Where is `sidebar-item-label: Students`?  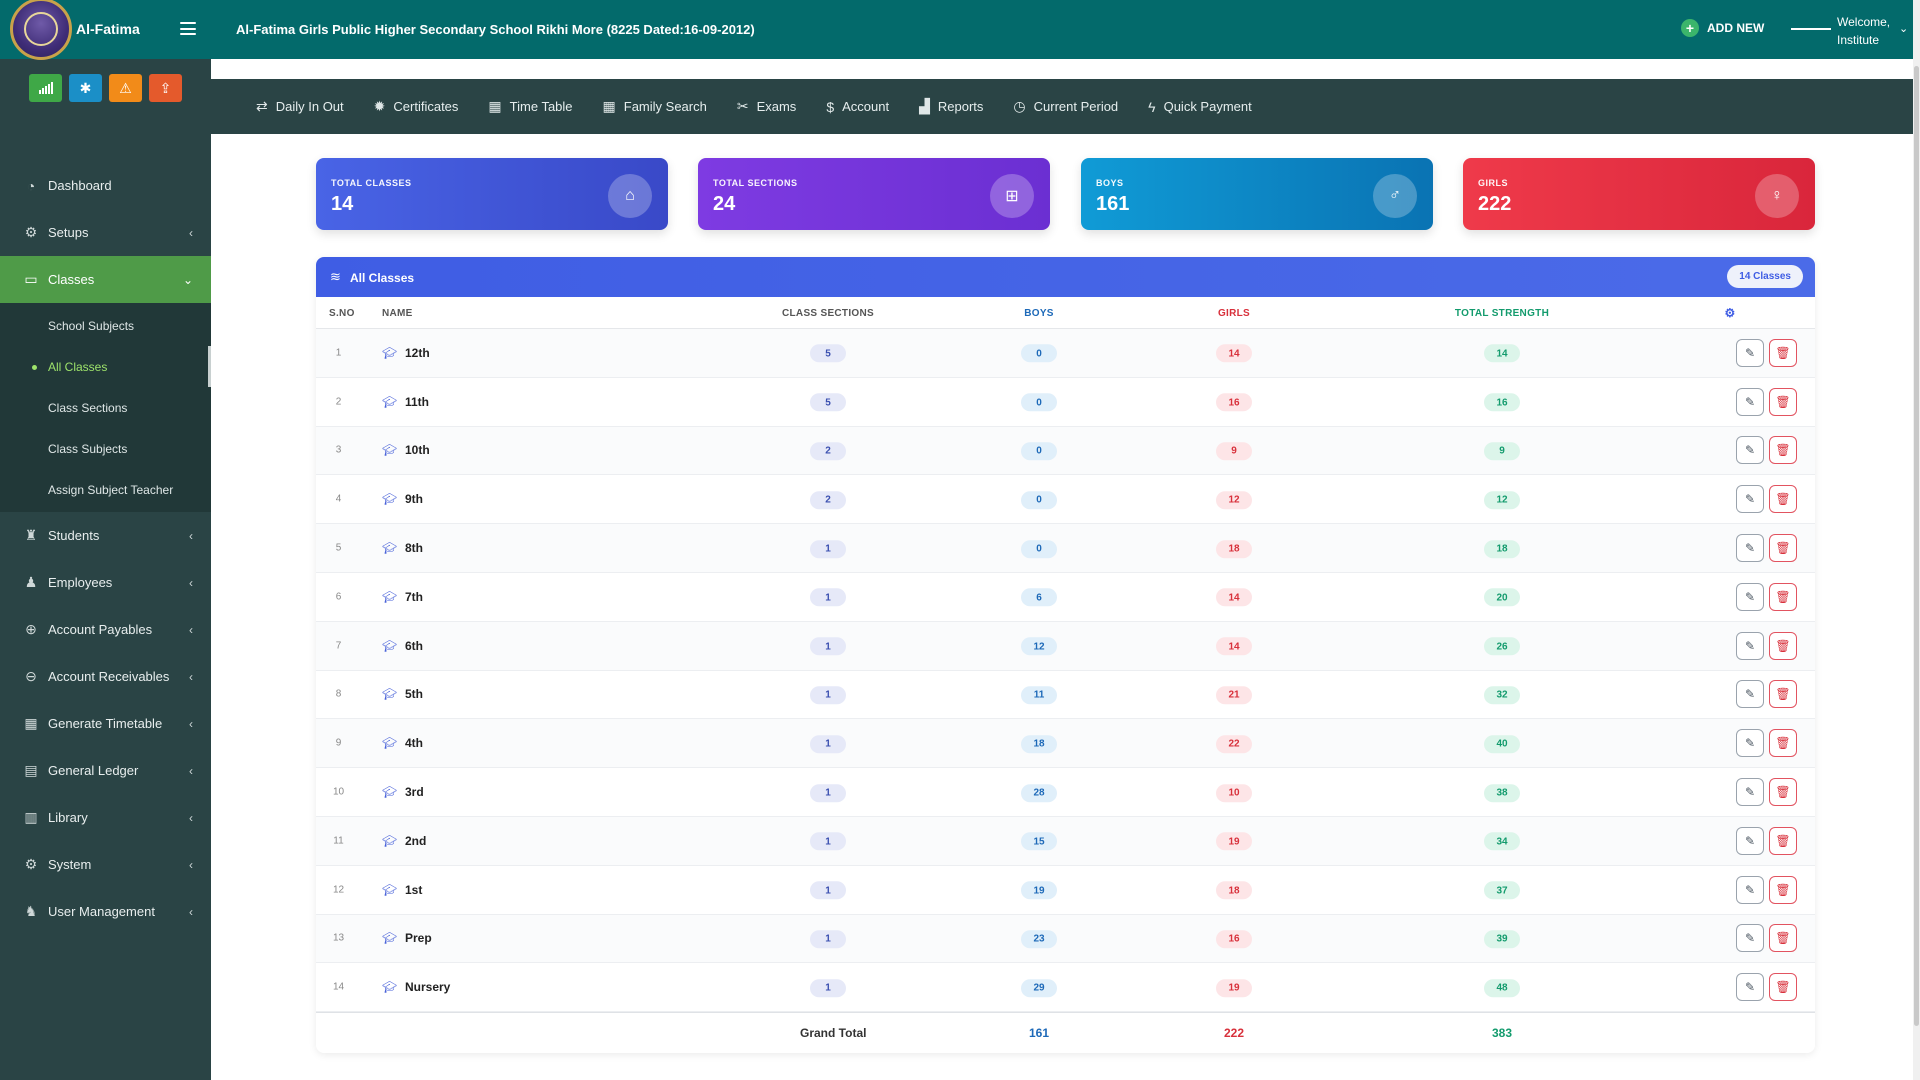
sidebar-item-label: Students is located at coordinates (74, 535).